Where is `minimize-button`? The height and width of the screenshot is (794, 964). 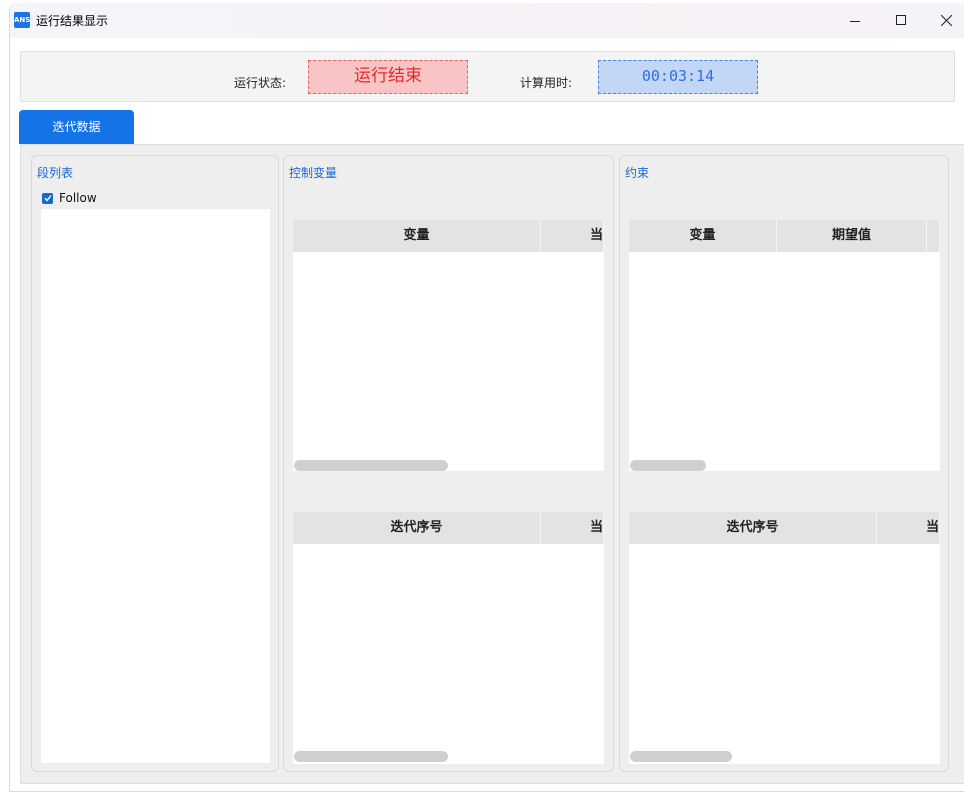 minimize-button is located at coordinates (855, 20).